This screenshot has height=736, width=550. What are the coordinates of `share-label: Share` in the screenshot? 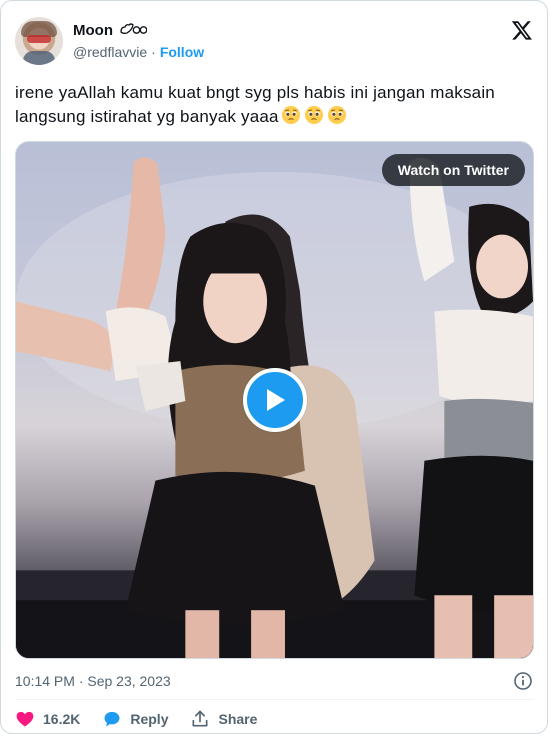 It's located at (238, 719).